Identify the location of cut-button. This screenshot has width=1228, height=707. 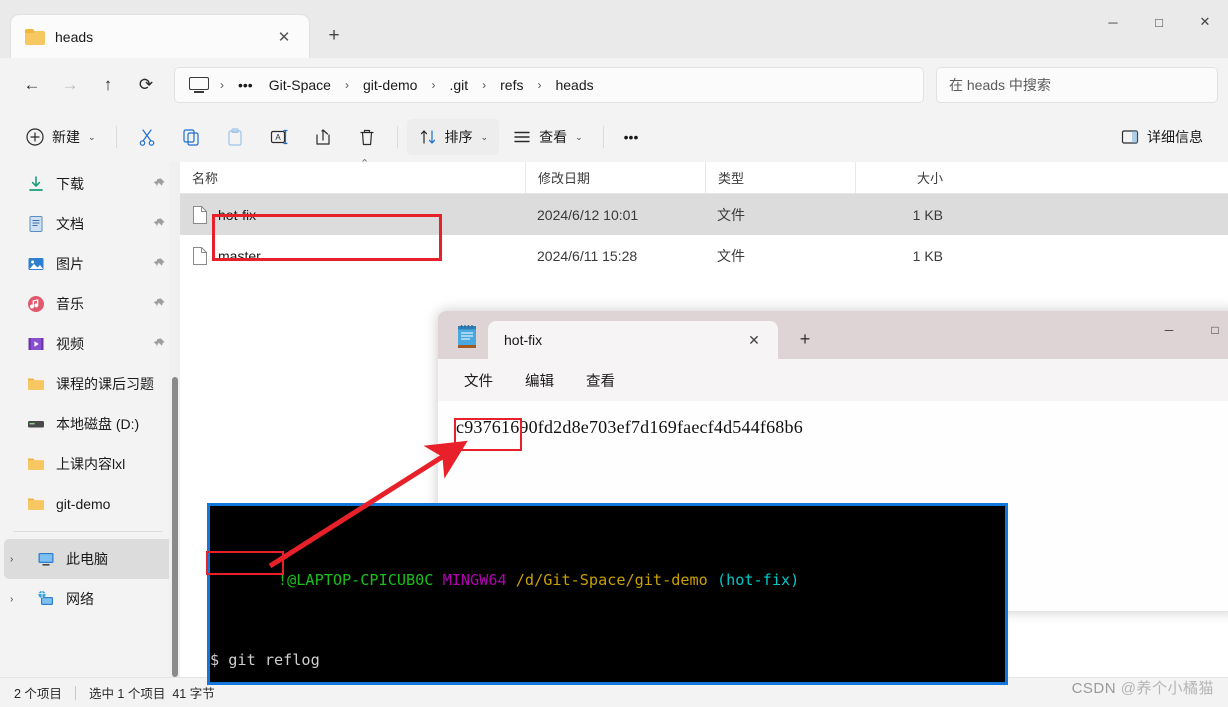
(147, 137).